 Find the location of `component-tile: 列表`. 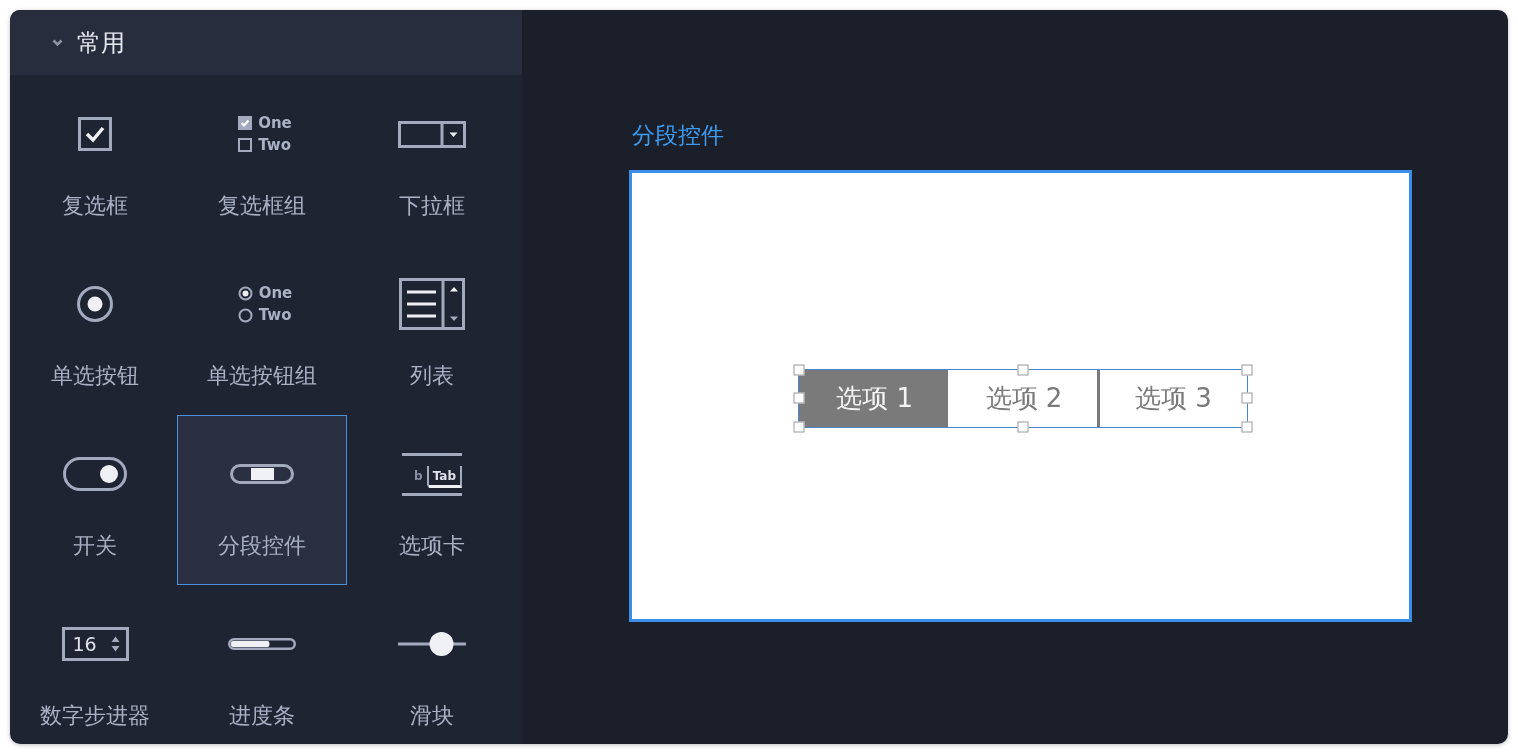

component-tile: 列表 is located at coordinates (432, 330).